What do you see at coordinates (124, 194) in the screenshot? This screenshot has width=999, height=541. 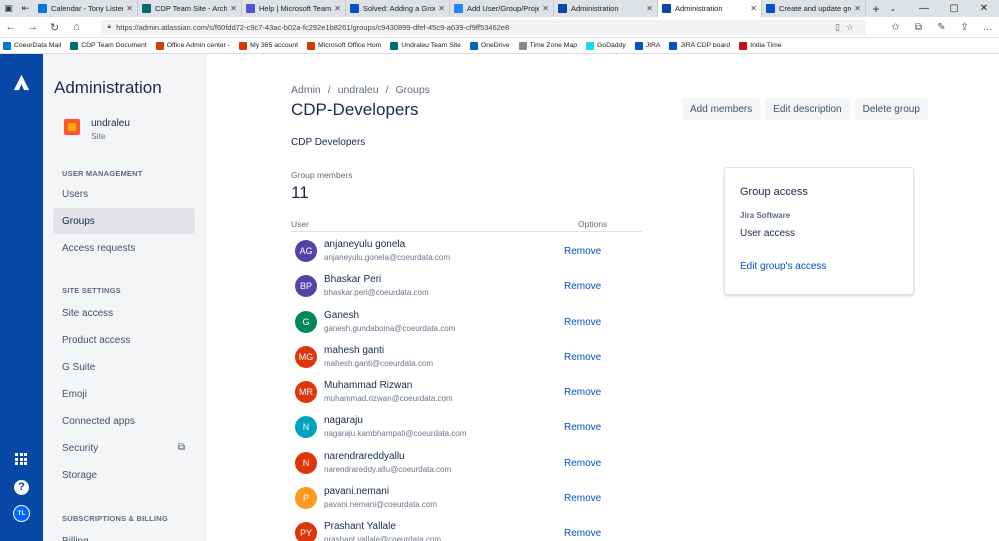 I see `sidebar-item-users: Users` at bounding box center [124, 194].